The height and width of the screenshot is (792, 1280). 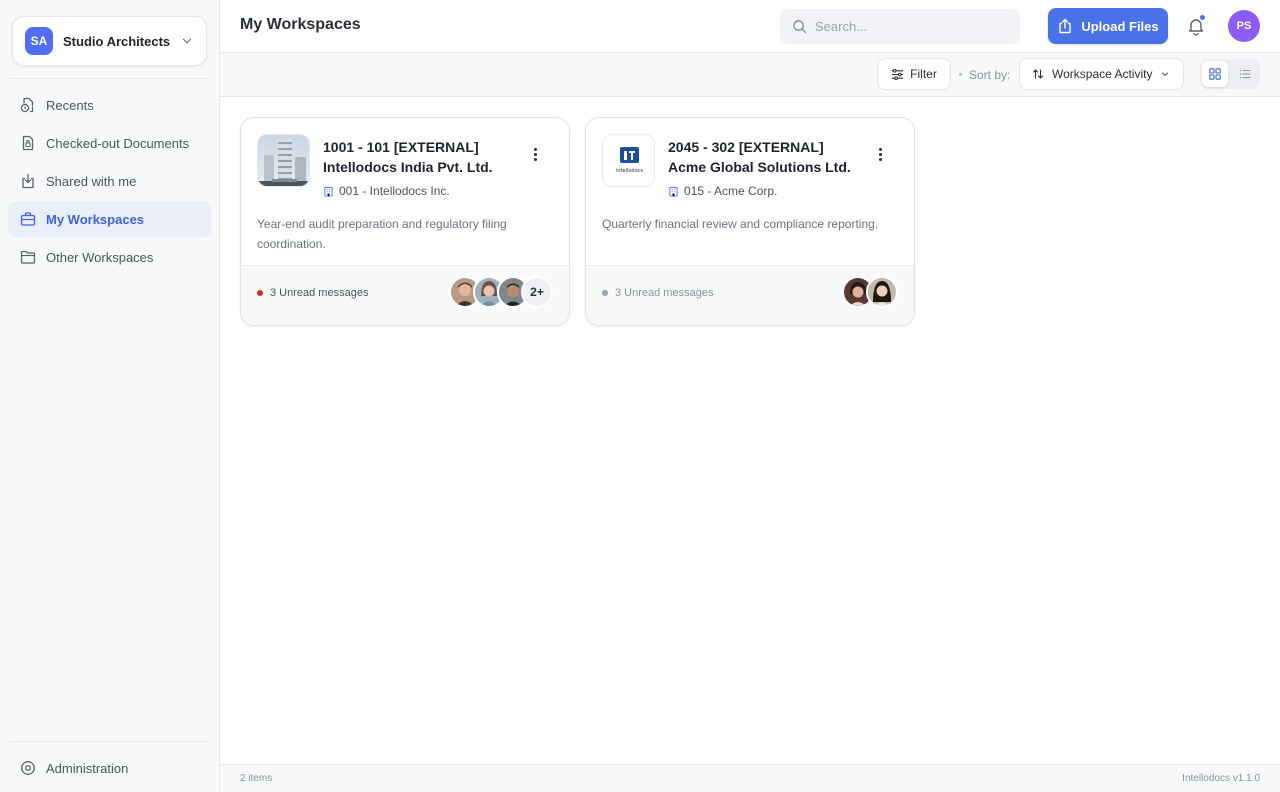 I want to click on organization-switcher: SA Studio Architects, so click(x=109, y=41).